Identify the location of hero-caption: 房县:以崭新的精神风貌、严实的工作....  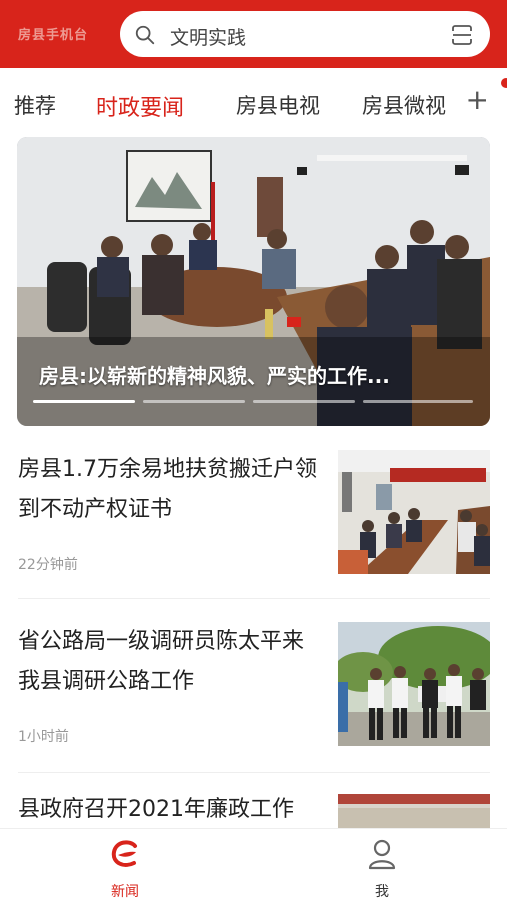
(214, 376).